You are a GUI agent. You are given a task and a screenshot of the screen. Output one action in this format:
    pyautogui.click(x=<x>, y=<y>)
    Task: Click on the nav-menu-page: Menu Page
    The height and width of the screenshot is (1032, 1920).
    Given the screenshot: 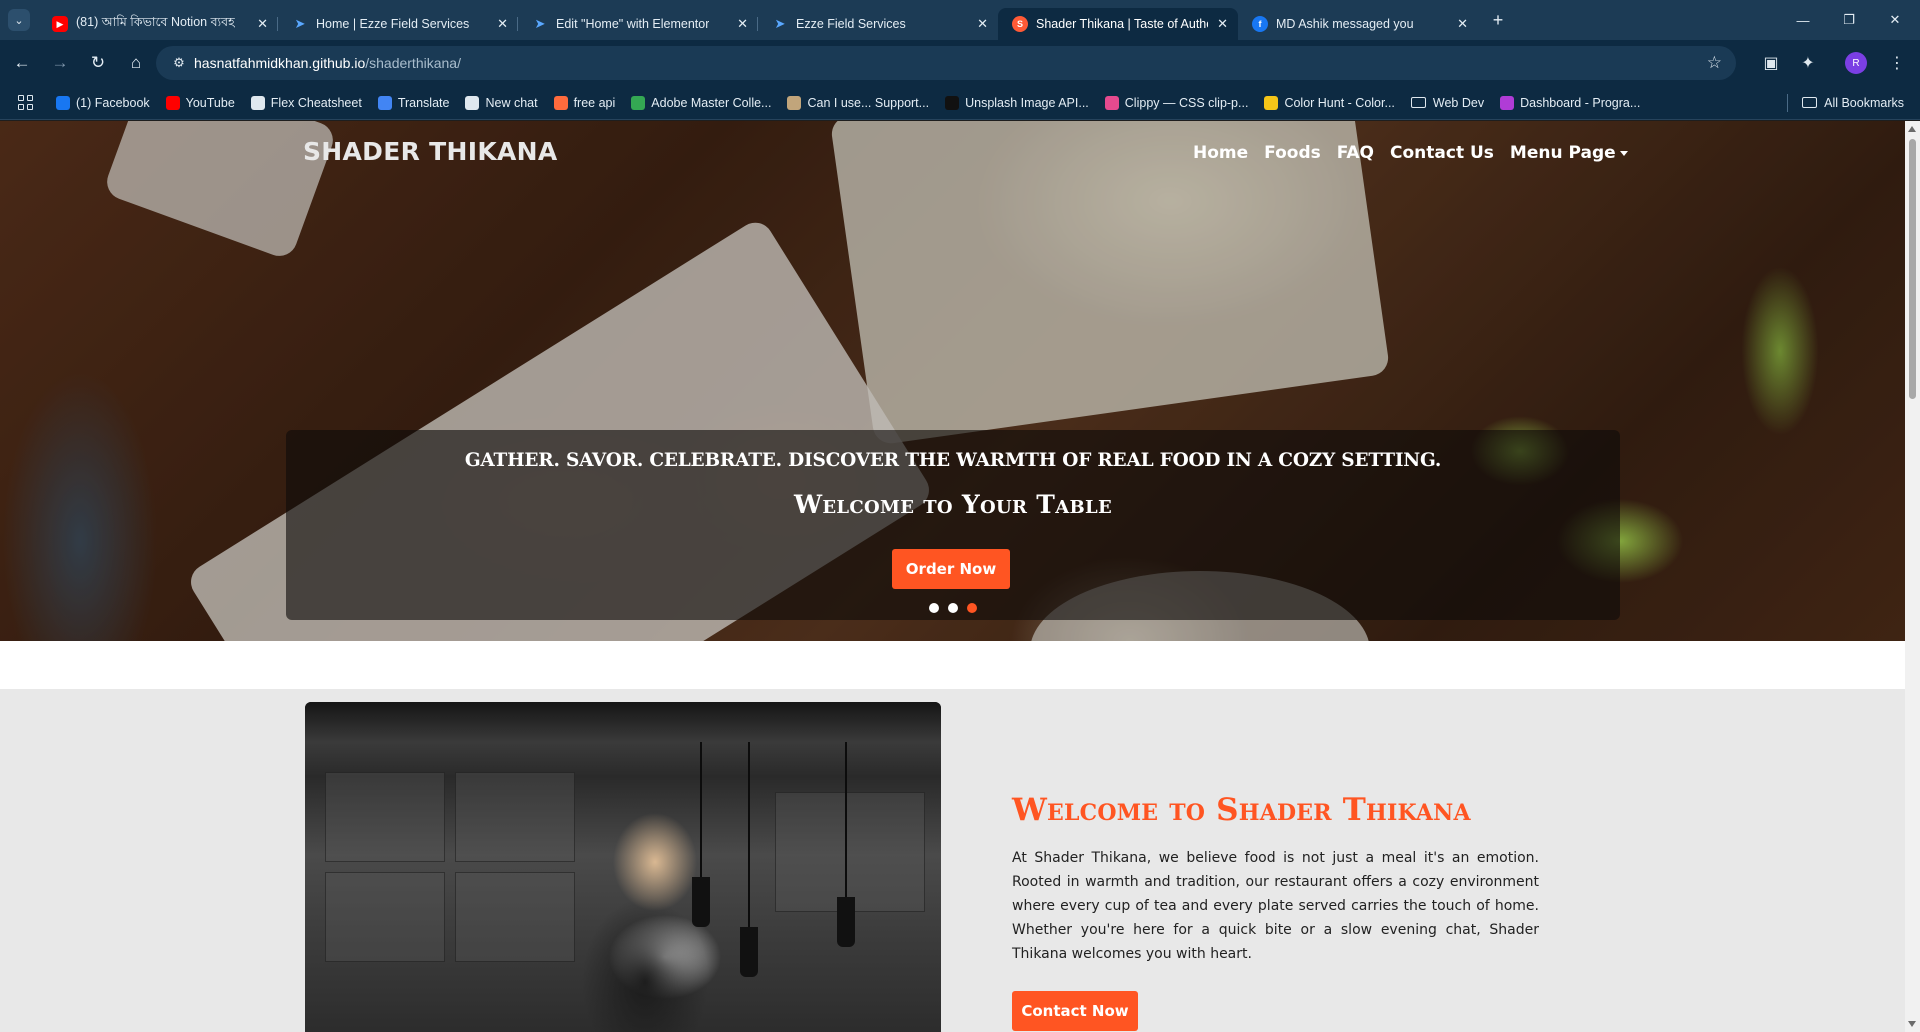 What is the action you would take?
    pyautogui.click(x=1569, y=153)
    